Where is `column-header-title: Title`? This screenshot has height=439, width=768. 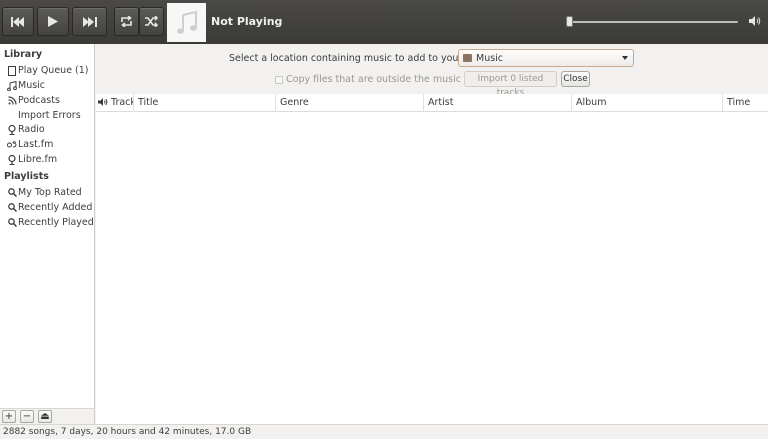 column-header-title: Title is located at coordinates (205, 103).